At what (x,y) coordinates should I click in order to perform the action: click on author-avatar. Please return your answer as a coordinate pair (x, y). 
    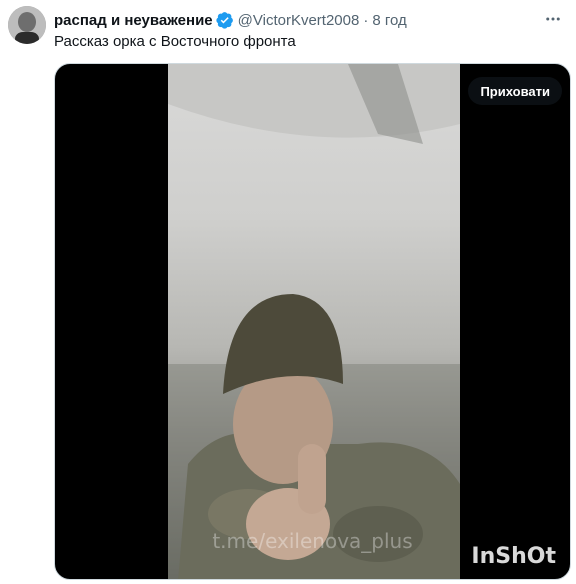
    Looking at the image, I should click on (27, 25).